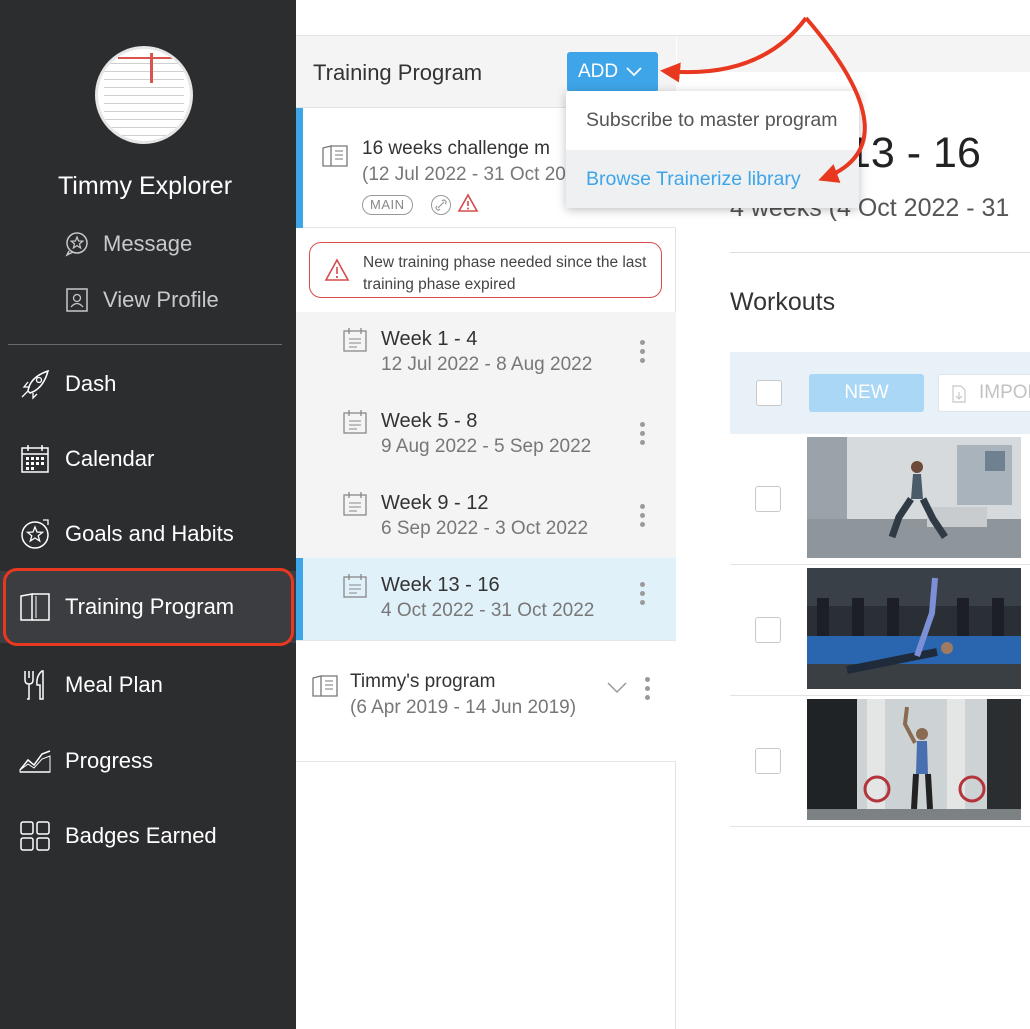  What do you see at coordinates (769, 393) in the screenshot?
I see `select-all-checkbox` at bounding box center [769, 393].